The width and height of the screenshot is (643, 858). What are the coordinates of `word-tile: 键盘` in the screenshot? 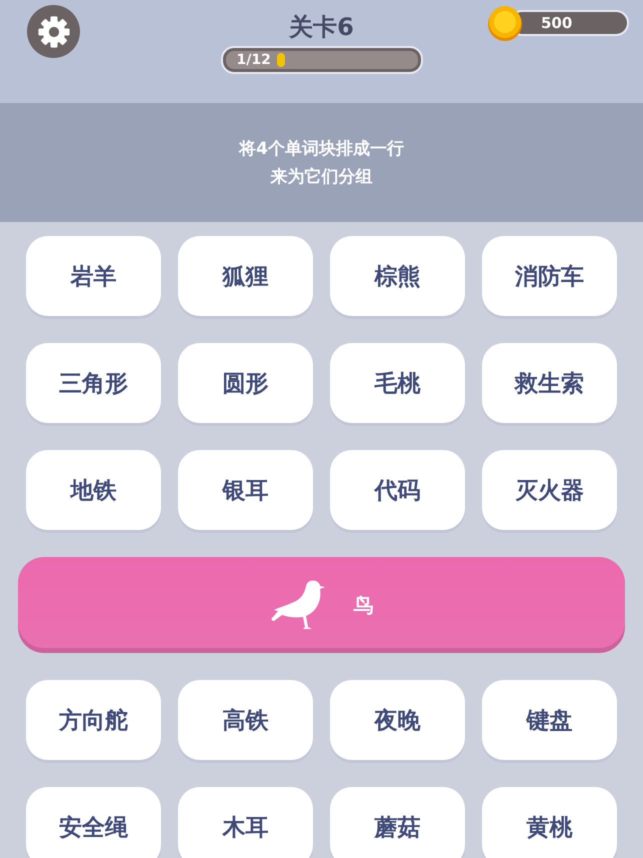 It's located at (549, 720).